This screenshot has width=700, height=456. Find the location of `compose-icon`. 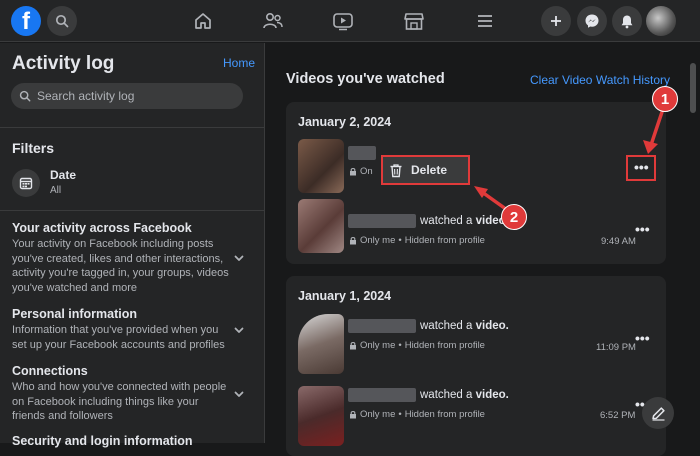

compose-icon is located at coordinates (658, 413).